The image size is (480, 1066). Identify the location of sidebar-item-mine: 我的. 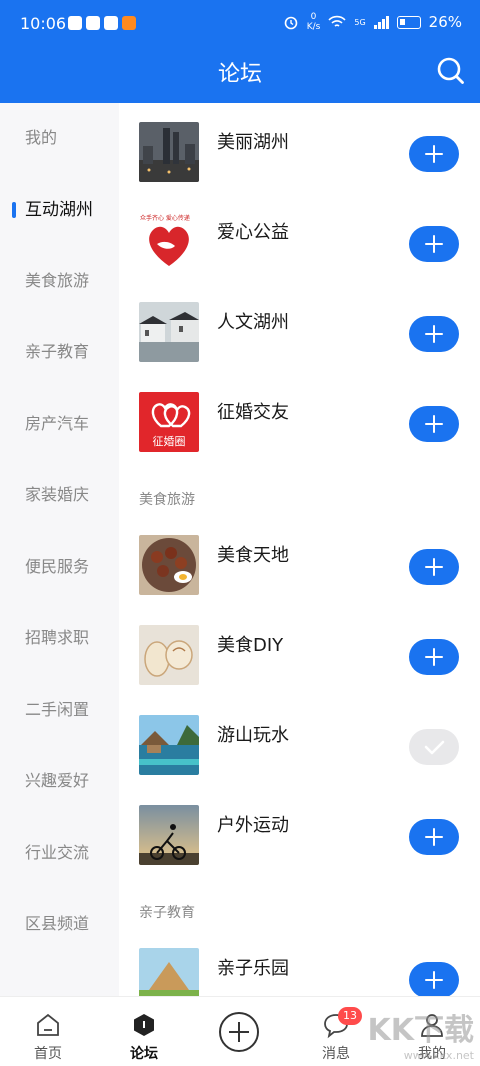
(59, 138).